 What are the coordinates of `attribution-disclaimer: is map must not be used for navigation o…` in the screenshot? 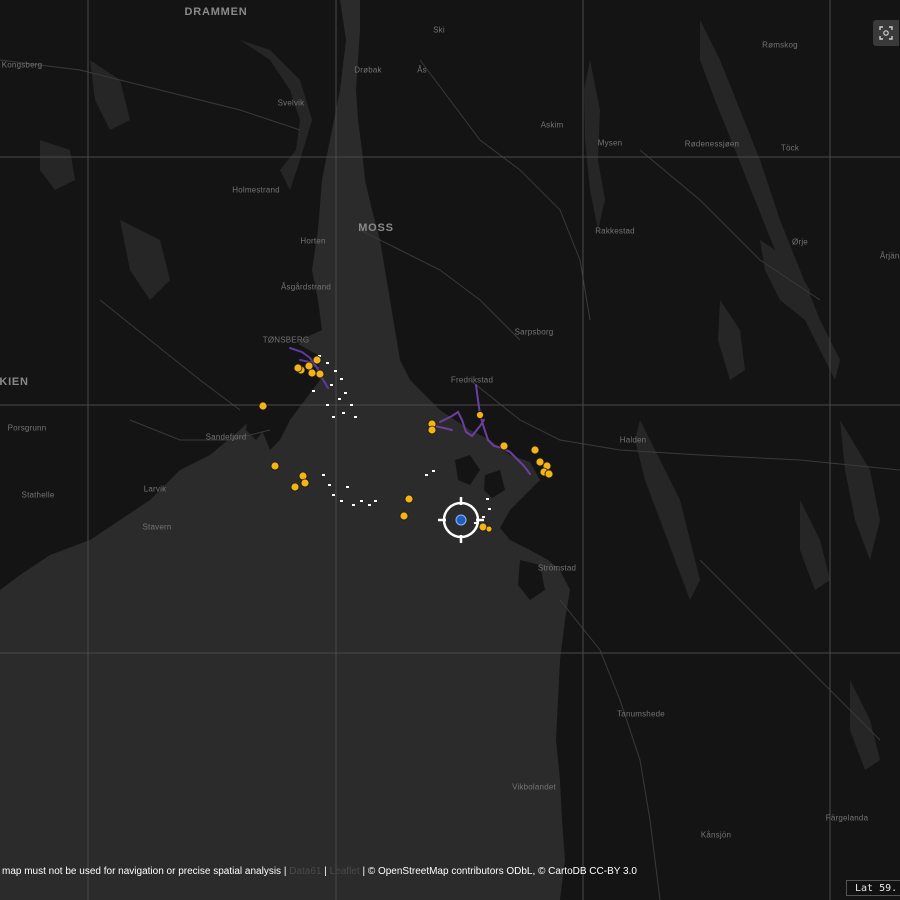 It's located at (143, 871).